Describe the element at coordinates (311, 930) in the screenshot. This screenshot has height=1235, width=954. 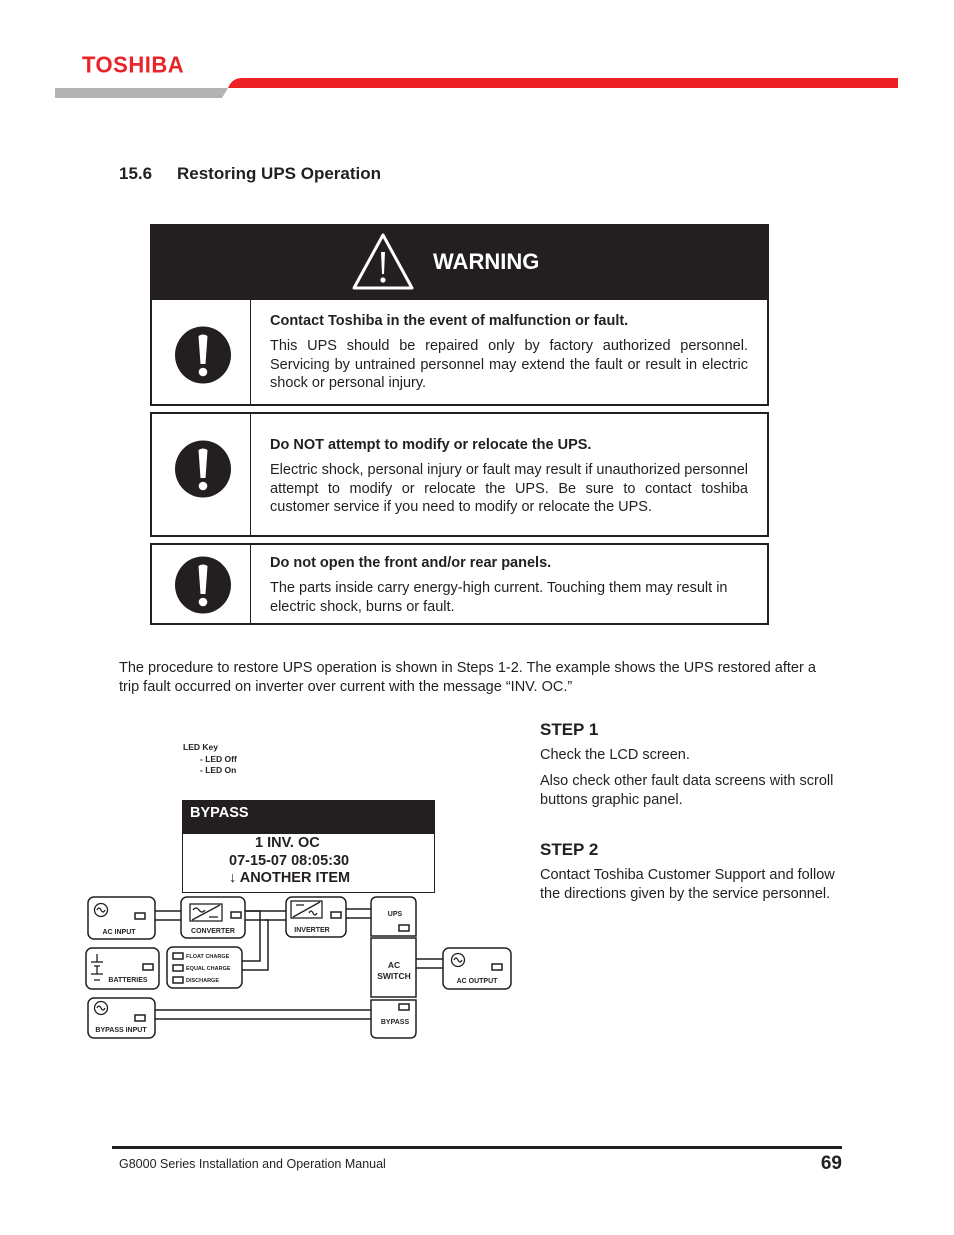
I see `block-inverter-label: INVERTER` at that location.